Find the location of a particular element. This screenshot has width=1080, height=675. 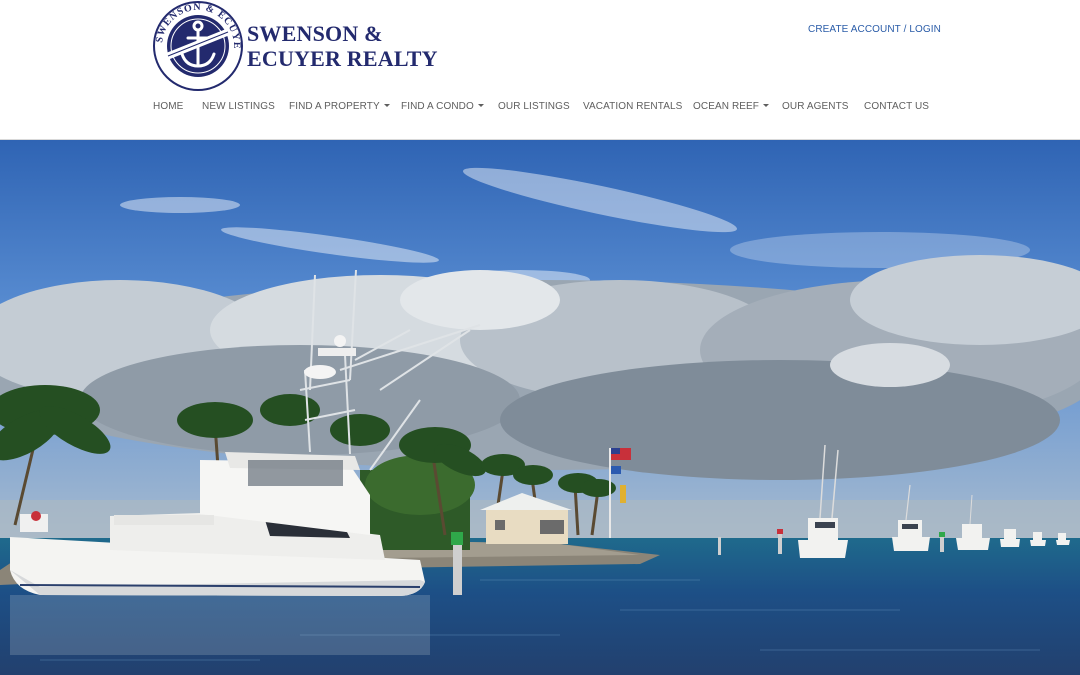

nav-item-find-a-condo: FIND A CONDO is located at coordinates (442, 106).